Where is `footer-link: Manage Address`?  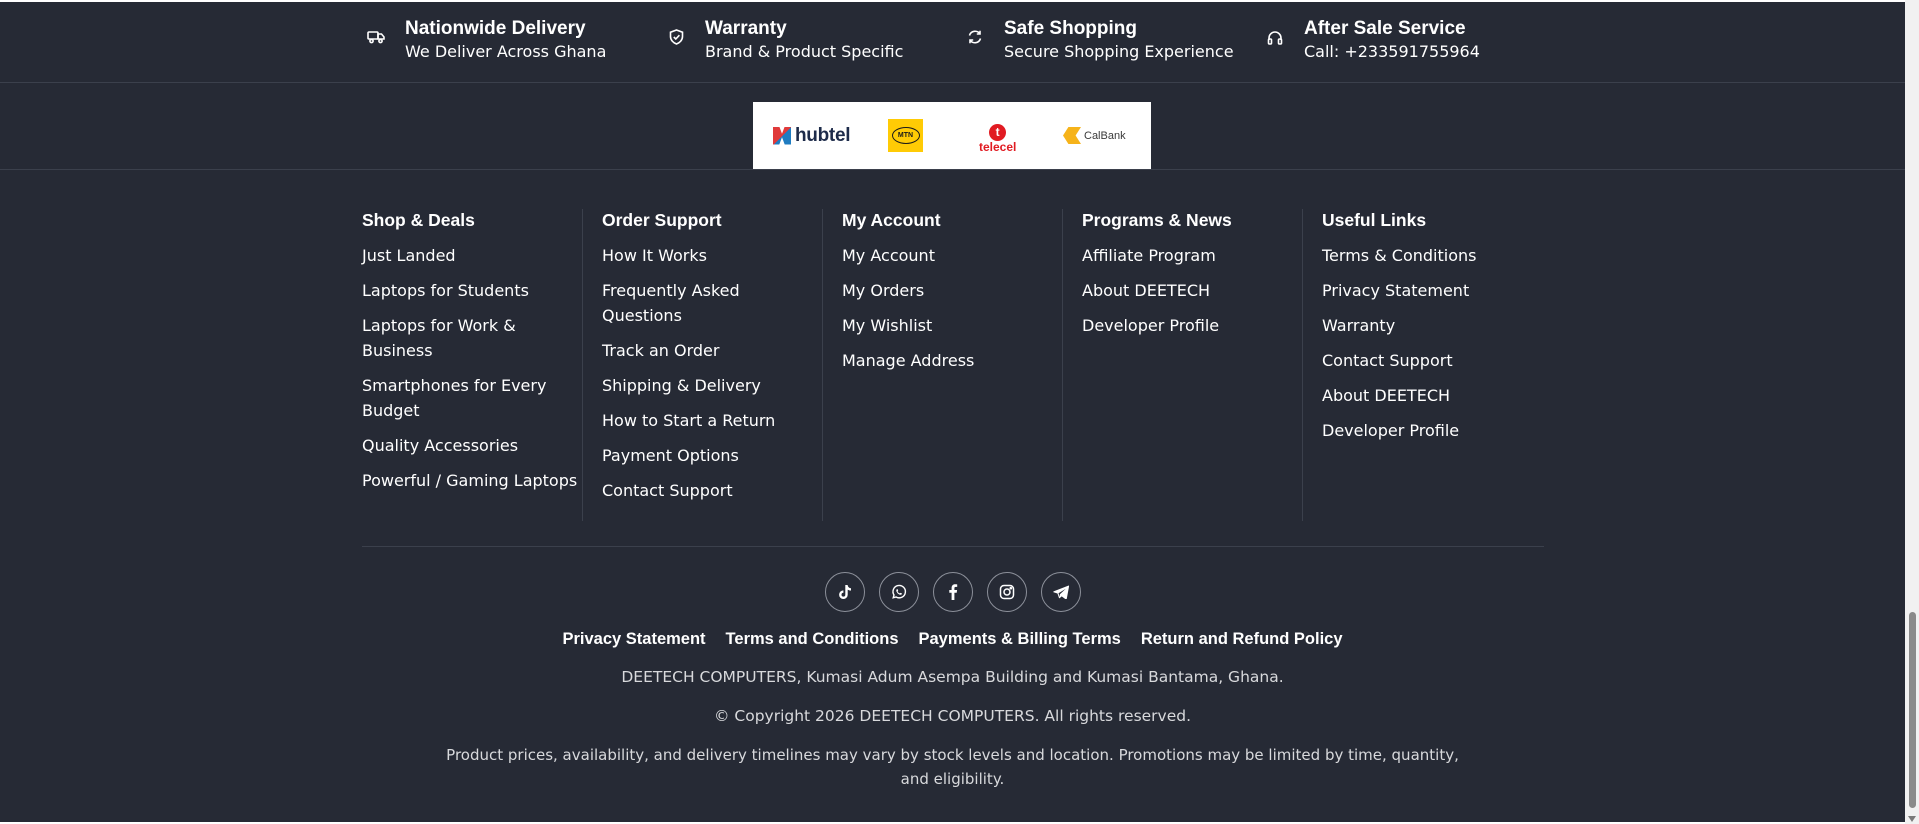
footer-link: Manage Address is located at coordinates (950, 360).